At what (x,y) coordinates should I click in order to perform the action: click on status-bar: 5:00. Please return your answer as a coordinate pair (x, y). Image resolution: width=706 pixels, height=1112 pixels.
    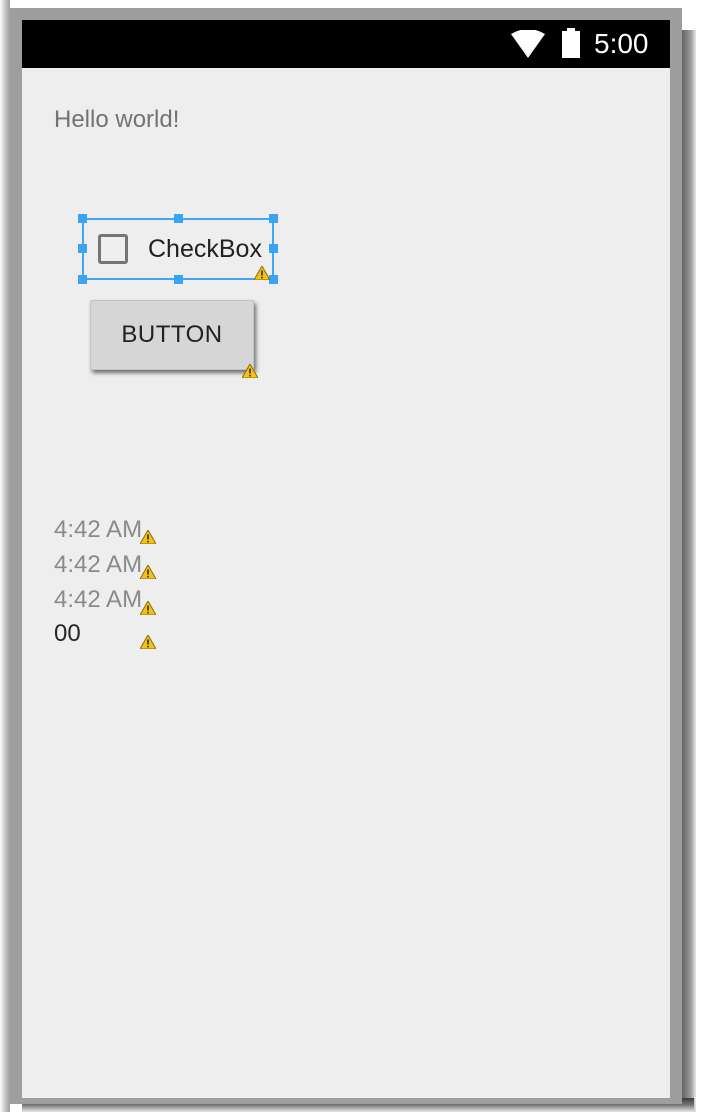
    Looking at the image, I should click on (346, 44).